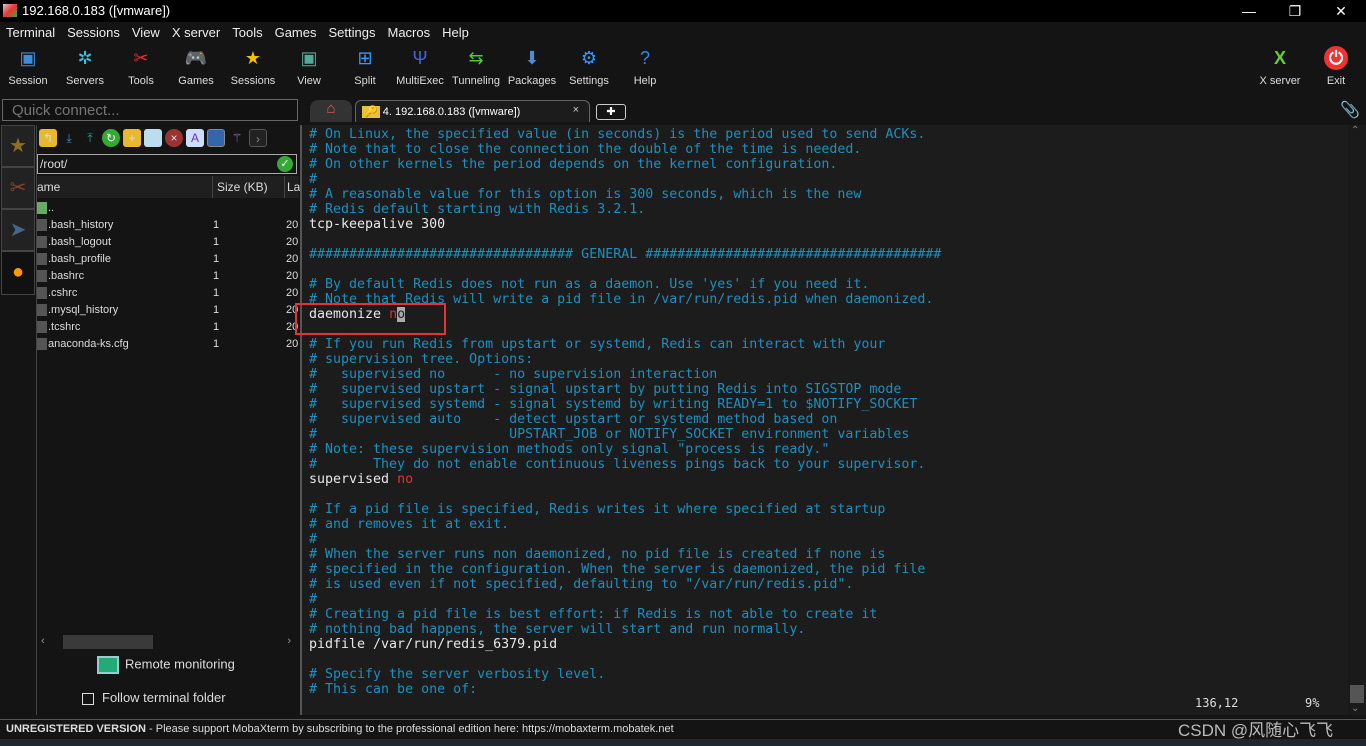 The width and height of the screenshot is (1366, 746). I want to click on file-toolbar: ↰ ⤓ ⤒ ↻ + × A ⚚ ›, so click(152, 140).